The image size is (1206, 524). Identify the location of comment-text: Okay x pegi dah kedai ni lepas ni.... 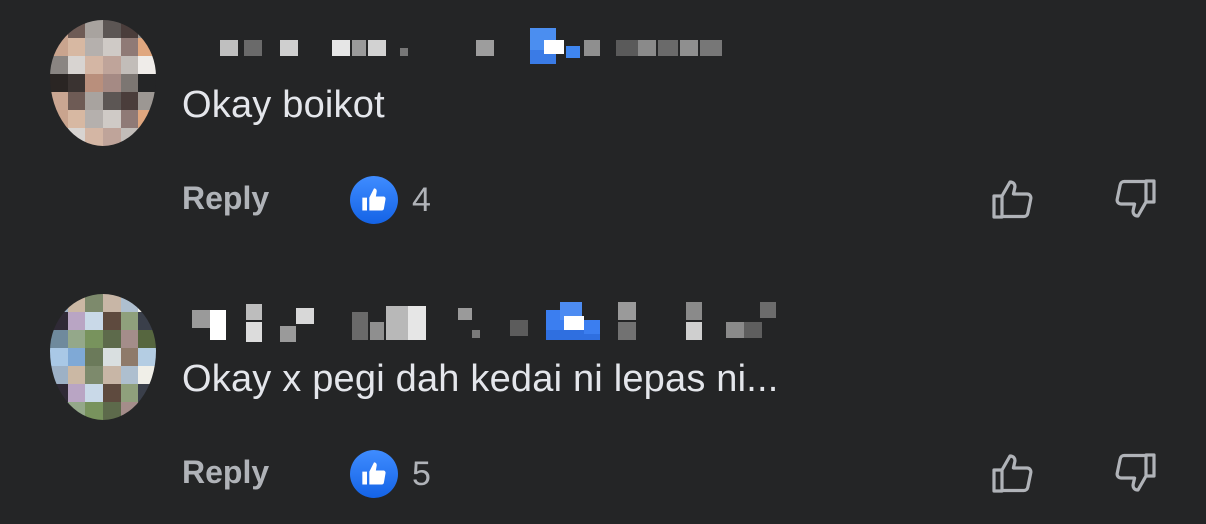
(480, 379).